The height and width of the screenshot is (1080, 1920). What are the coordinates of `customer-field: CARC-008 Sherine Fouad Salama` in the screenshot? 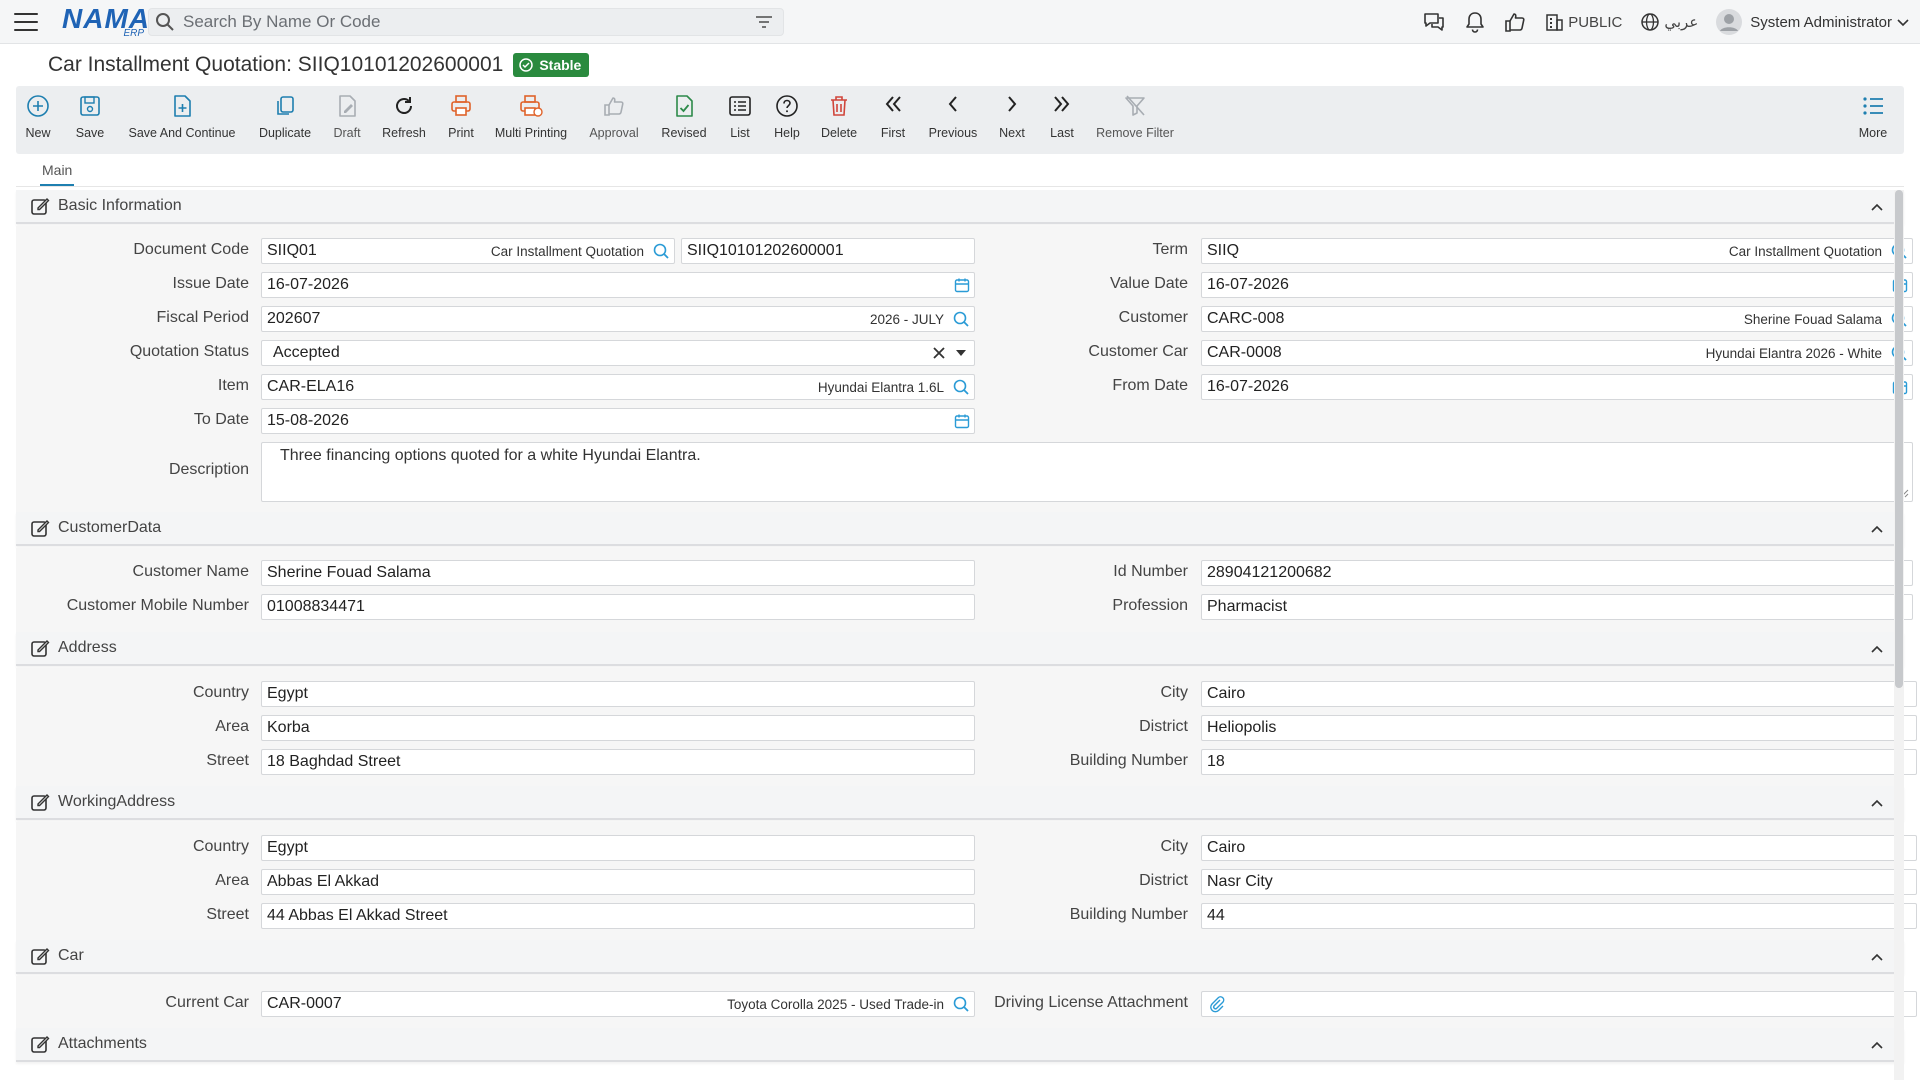 It's located at (1557, 319).